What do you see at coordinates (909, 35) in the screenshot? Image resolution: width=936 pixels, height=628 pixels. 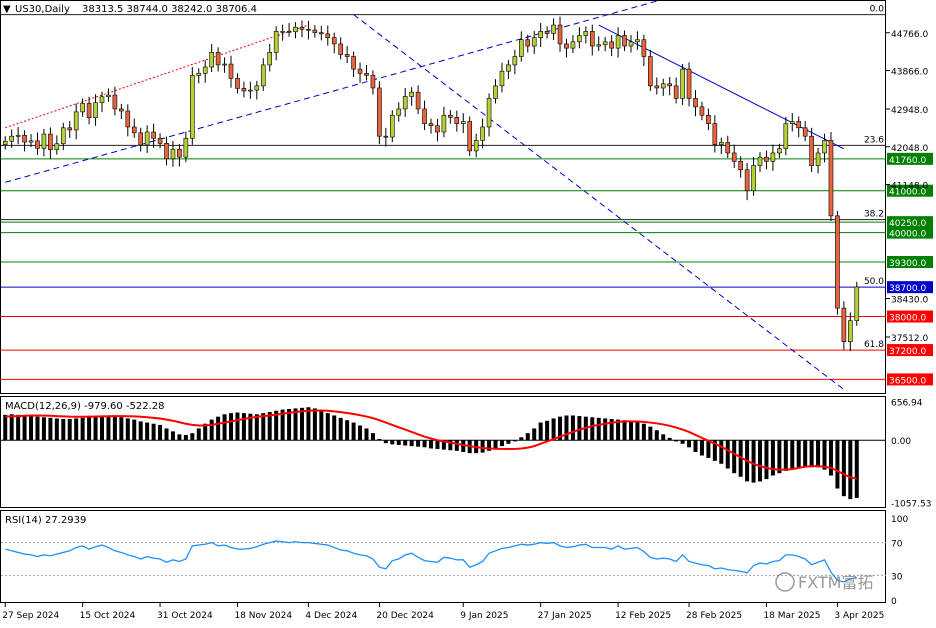 I see `price-tick-label: 44766.0` at bounding box center [909, 35].